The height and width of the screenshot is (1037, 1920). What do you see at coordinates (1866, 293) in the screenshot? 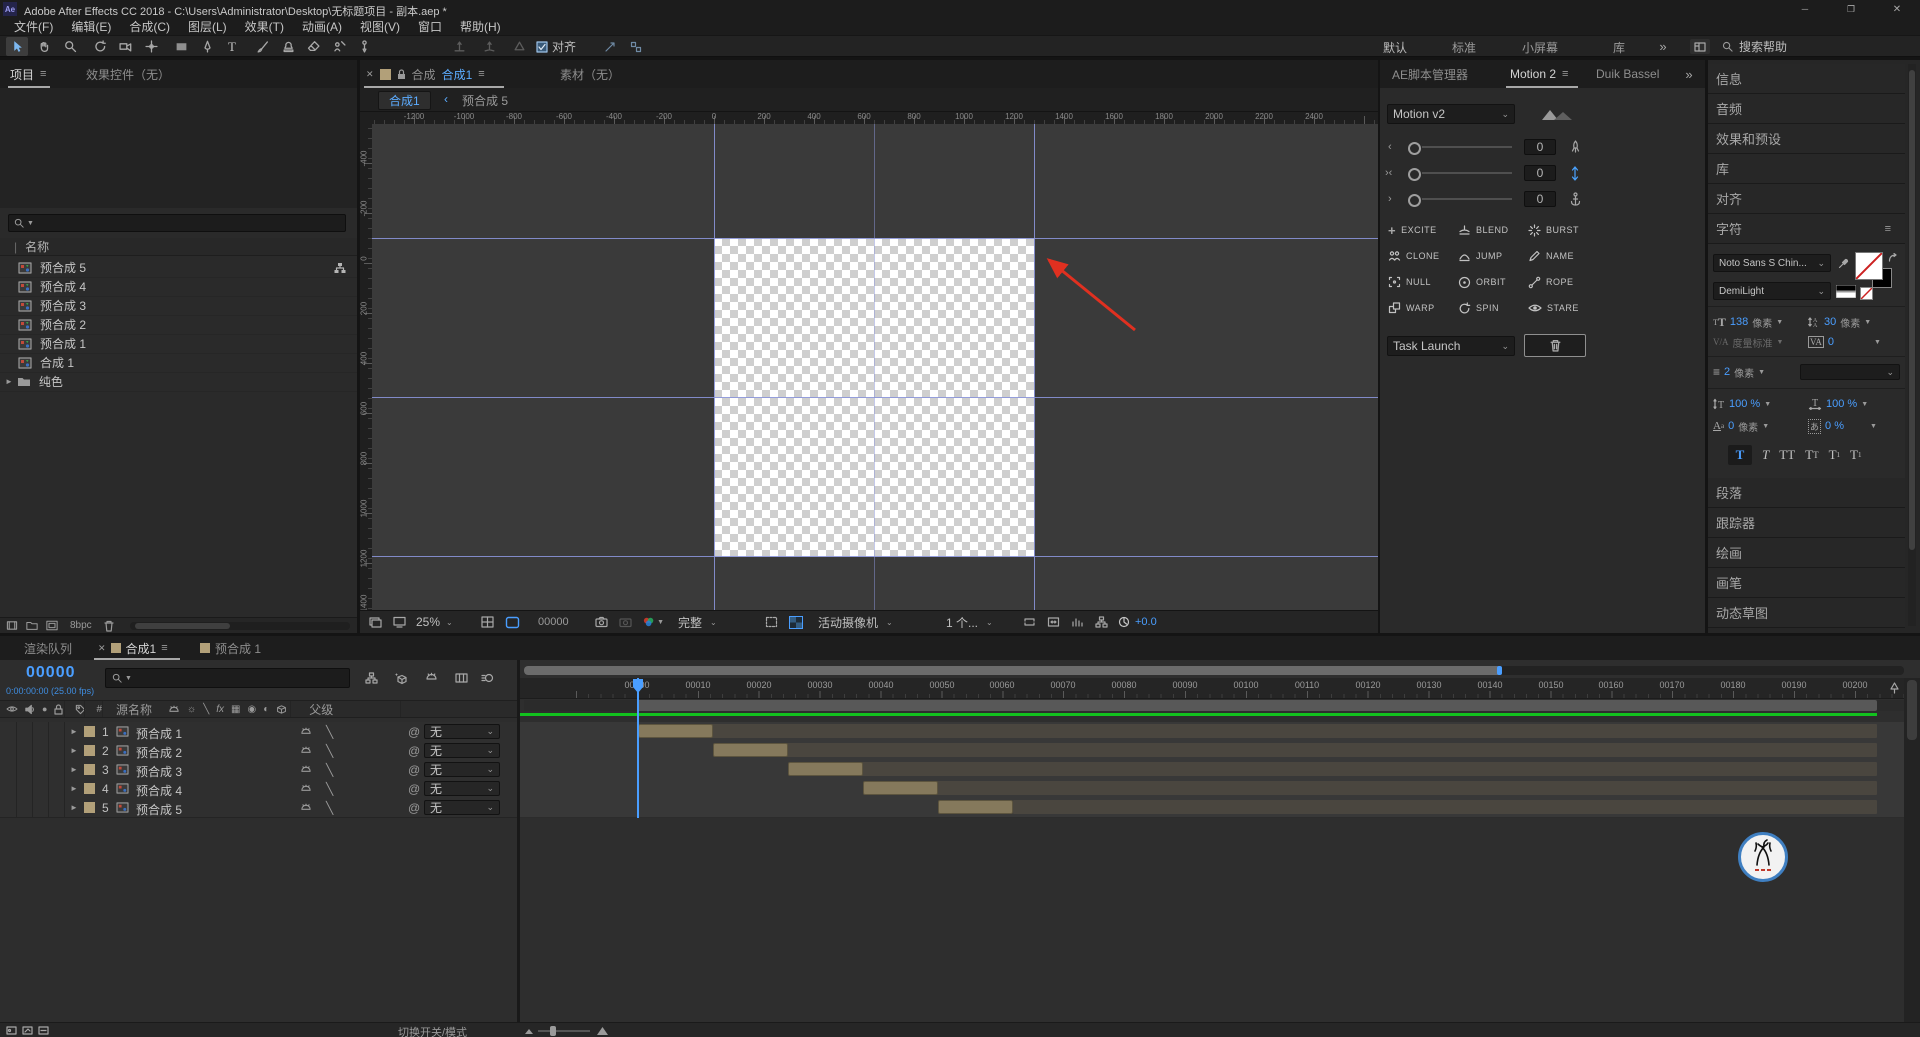
I see `no-stroke-swatch` at bounding box center [1866, 293].